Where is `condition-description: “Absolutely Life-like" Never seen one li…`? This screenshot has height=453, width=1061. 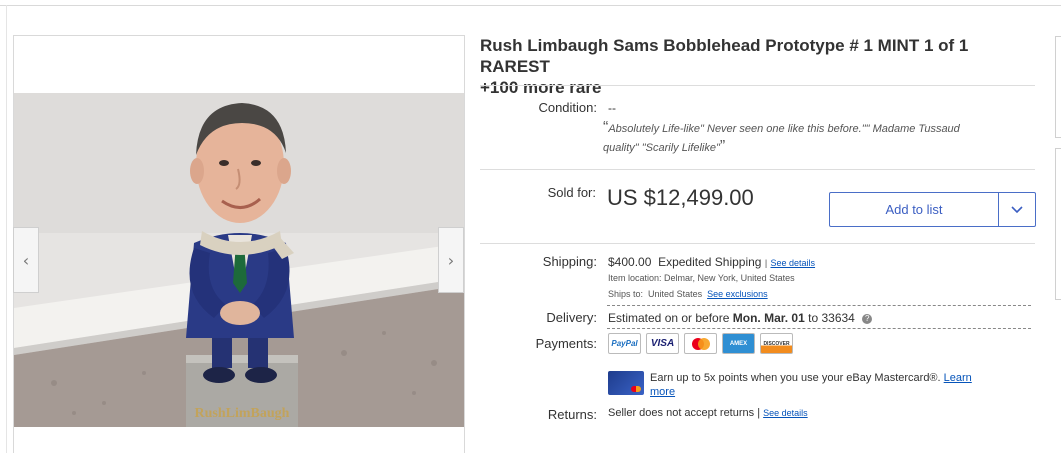 condition-description: “Absolutely Life-like" Never seen one li… is located at coordinates (818, 138).